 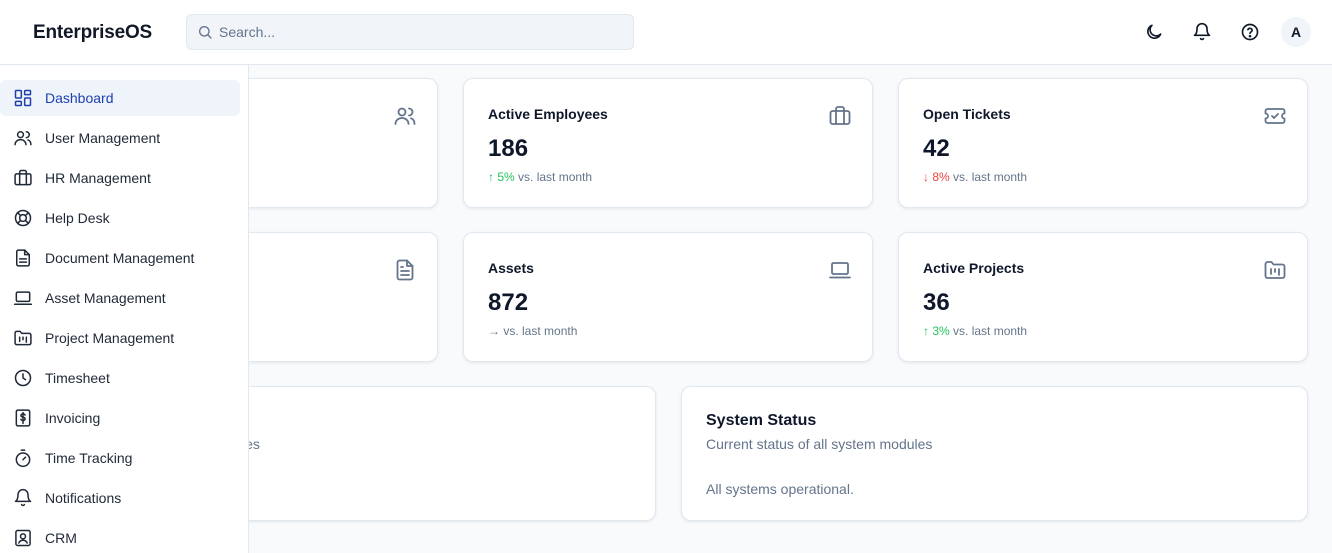 What do you see at coordinates (936, 177) in the screenshot?
I see `trend-down: ↓ 8%` at bounding box center [936, 177].